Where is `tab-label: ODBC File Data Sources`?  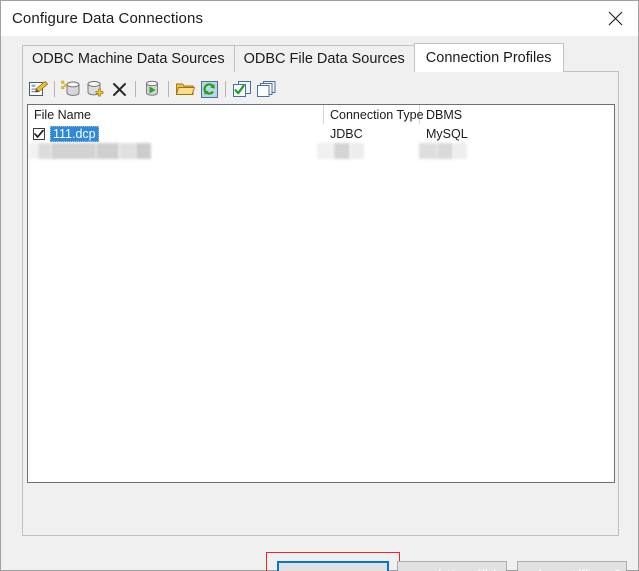 tab-label: ODBC File Data Sources is located at coordinates (324, 59).